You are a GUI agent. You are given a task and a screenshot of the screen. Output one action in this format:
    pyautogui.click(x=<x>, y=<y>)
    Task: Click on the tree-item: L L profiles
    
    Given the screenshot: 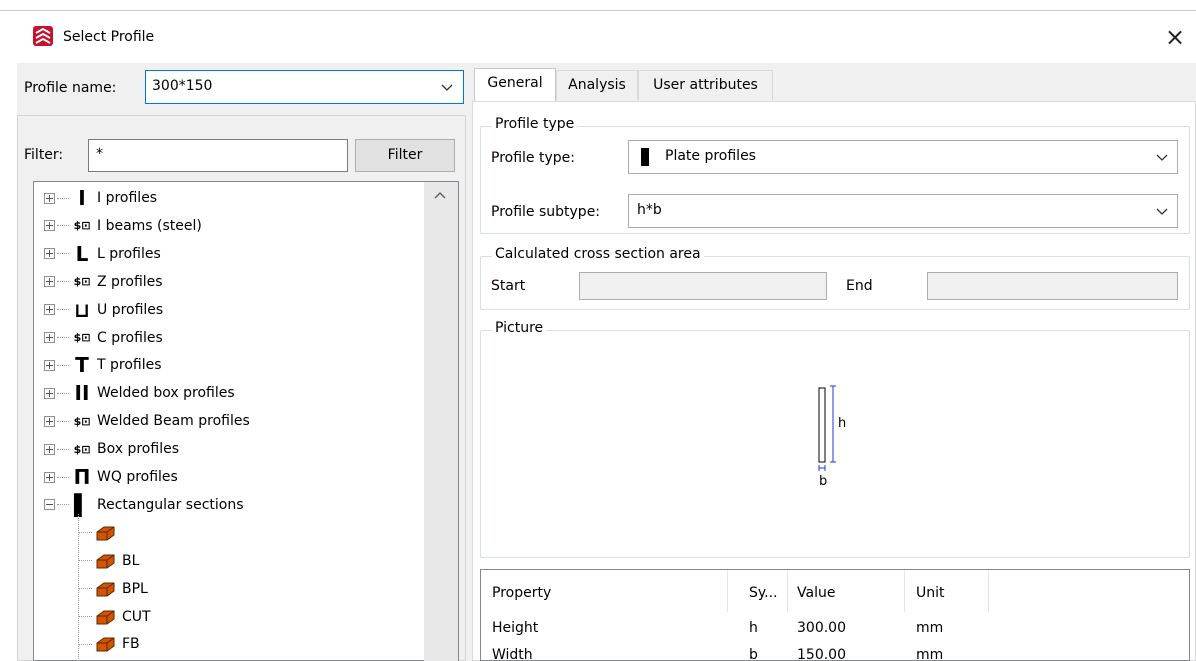 What is the action you would take?
    pyautogui.click(x=102, y=254)
    